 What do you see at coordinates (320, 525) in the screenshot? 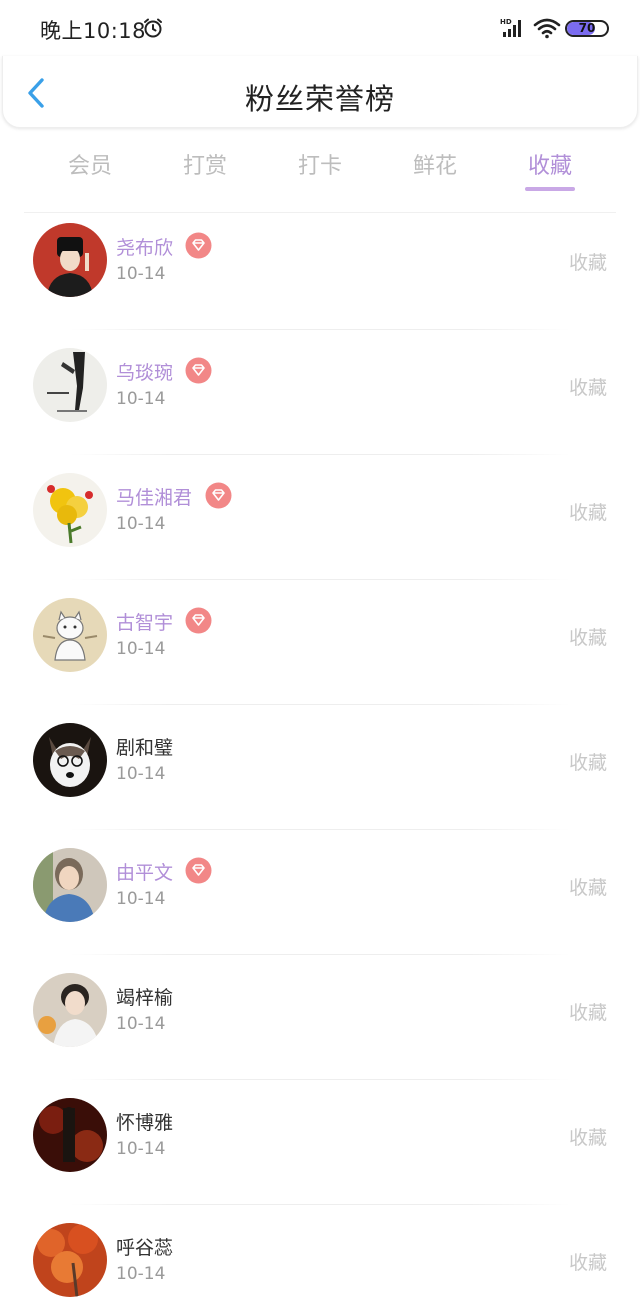
I see `fan-row: 马佳湘君 10-14 收藏` at bounding box center [320, 525].